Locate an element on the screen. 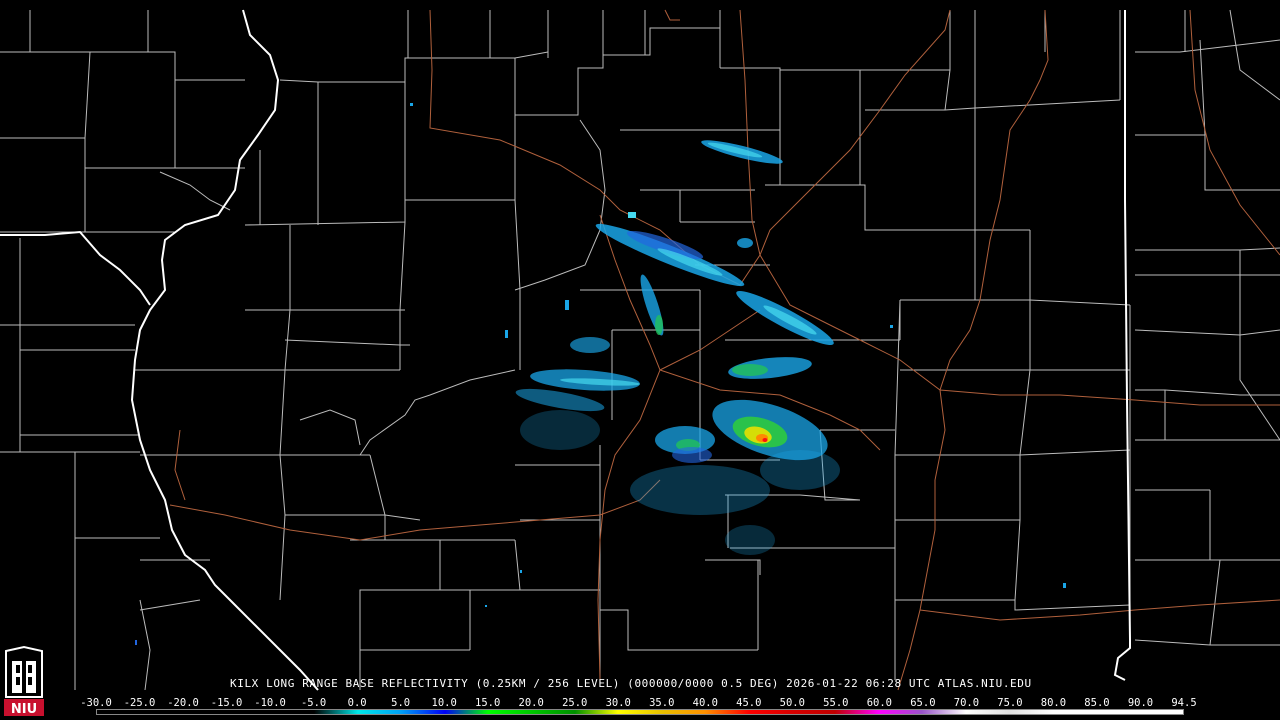 The height and width of the screenshot is (720, 1280). colorscale-label: 5.0 is located at coordinates (401, 703).